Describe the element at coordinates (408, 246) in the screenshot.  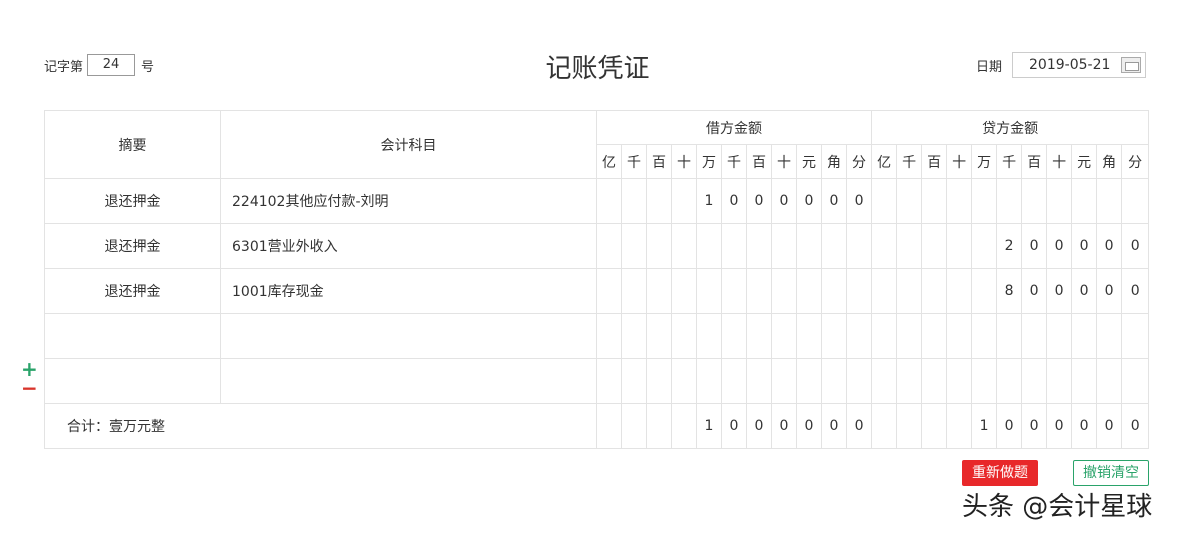
I see `account-cell: 6301营业外收入` at that location.